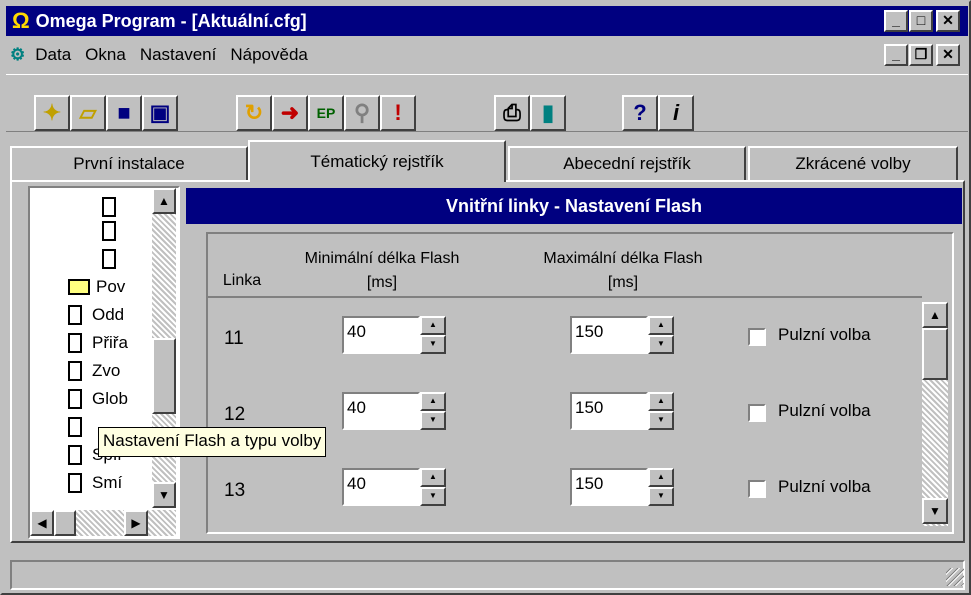 Image resolution: width=971 pixels, height=595 pixels. Describe the element at coordinates (623, 258) in the screenshot. I see `col-max-header: Maximální délka Flash` at that location.